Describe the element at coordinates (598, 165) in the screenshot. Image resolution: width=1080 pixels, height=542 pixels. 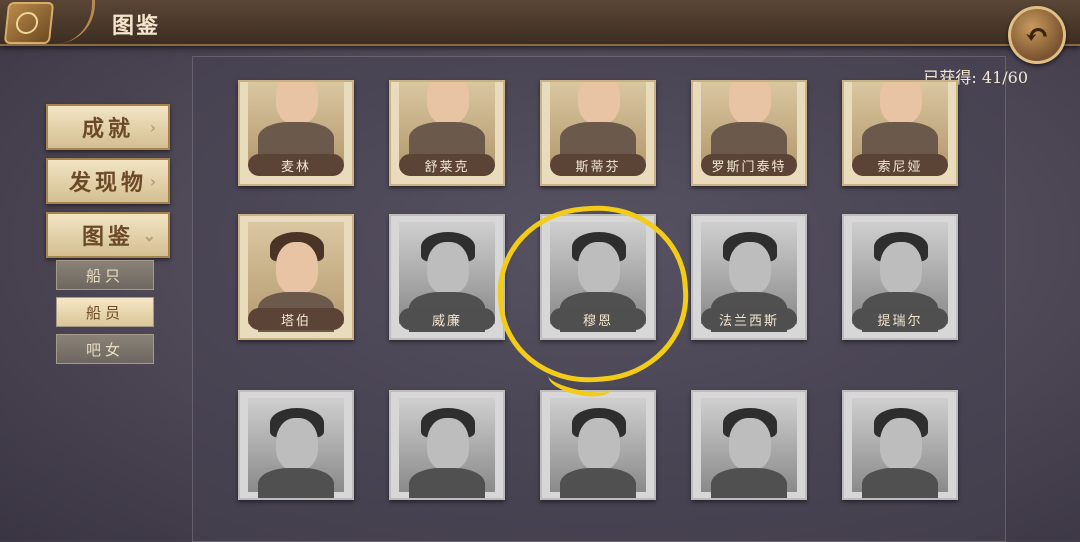
I see `crew-name: 斯蒂芬` at that location.